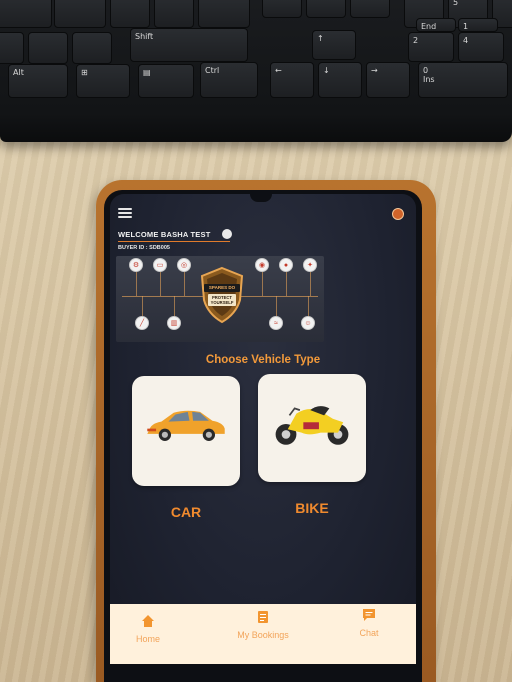 Image resolution: width=512 pixels, height=682 pixels. What do you see at coordinates (136, 265) in the screenshot?
I see `wheel-icon: ⚙` at bounding box center [136, 265].